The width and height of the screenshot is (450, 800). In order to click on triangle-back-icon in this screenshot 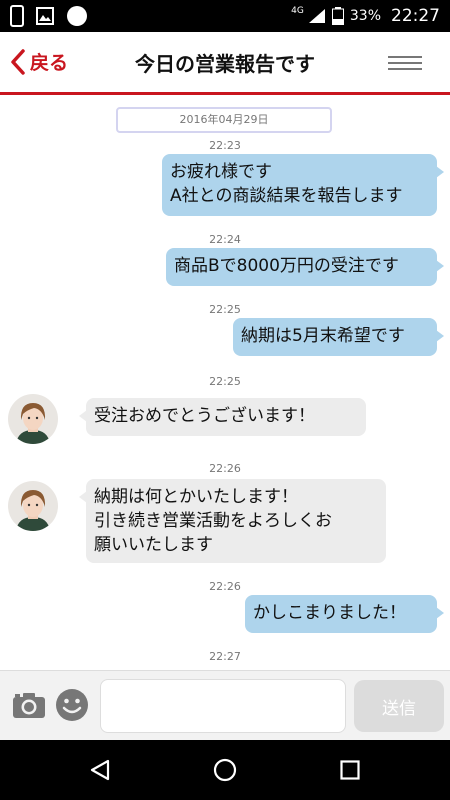, I will do `click(100, 770)`.